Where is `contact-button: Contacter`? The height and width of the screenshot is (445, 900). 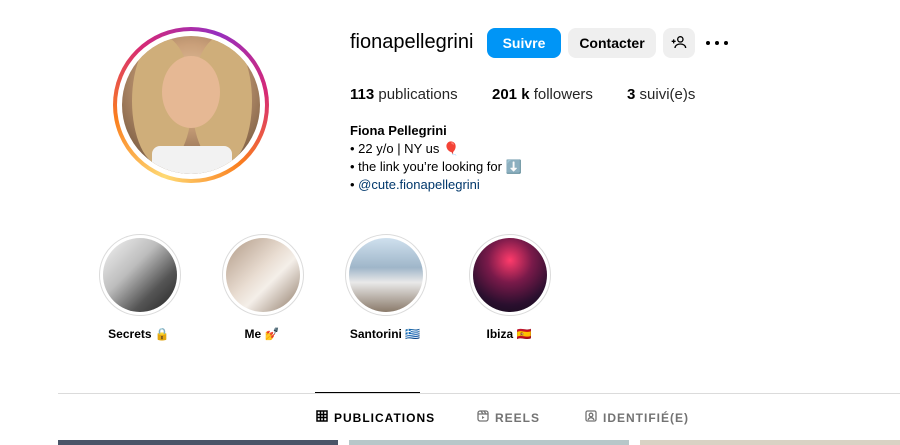 contact-button: Contacter is located at coordinates (612, 43).